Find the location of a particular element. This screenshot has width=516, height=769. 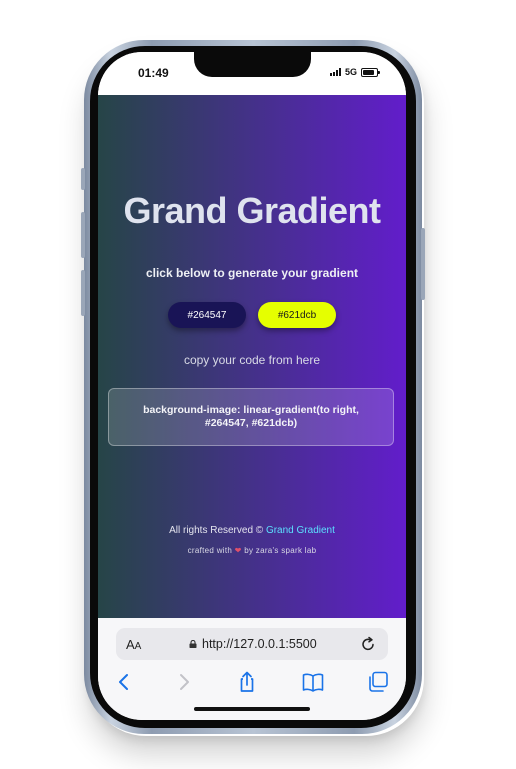

address-bar: AA http://127.0.0.1:5500 is located at coordinates (252, 644).